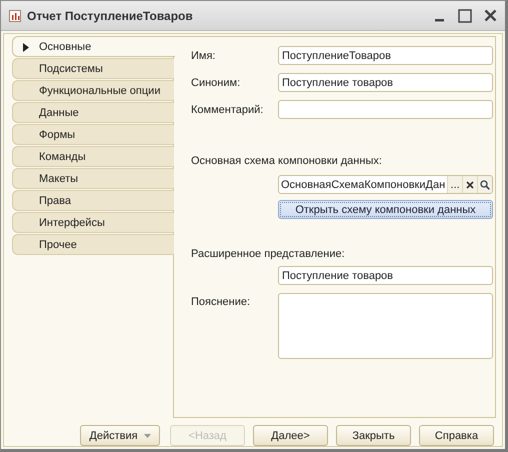  What do you see at coordinates (465, 15) in the screenshot?
I see `maximize-icon` at bounding box center [465, 15].